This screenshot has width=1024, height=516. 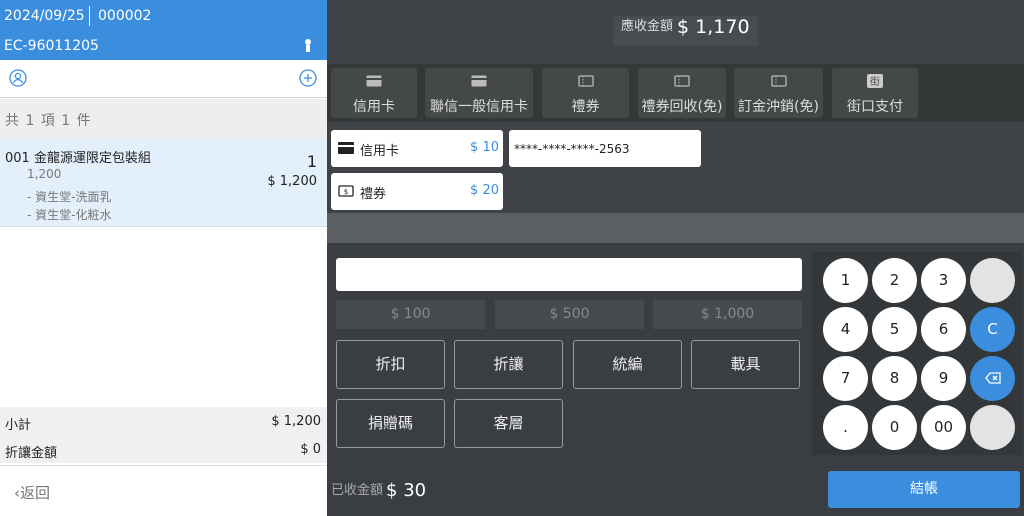 What do you see at coordinates (508, 364) in the screenshot?
I see `allowance-button: 折讓` at bounding box center [508, 364].